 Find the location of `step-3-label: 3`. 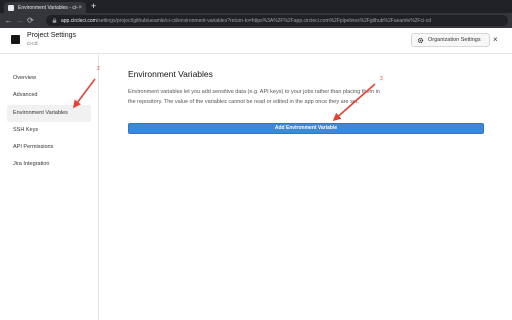

step-3-label: 3 is located at coordinates (381, 79).